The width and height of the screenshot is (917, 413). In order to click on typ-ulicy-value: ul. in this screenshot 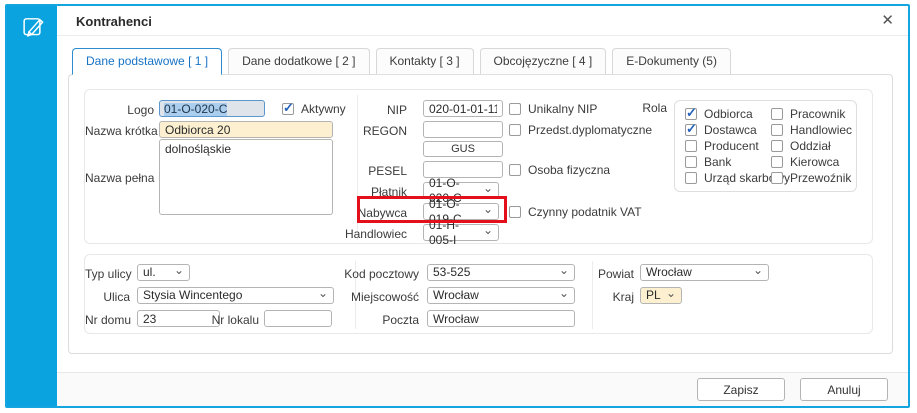, I will do `click(149, 272)`.